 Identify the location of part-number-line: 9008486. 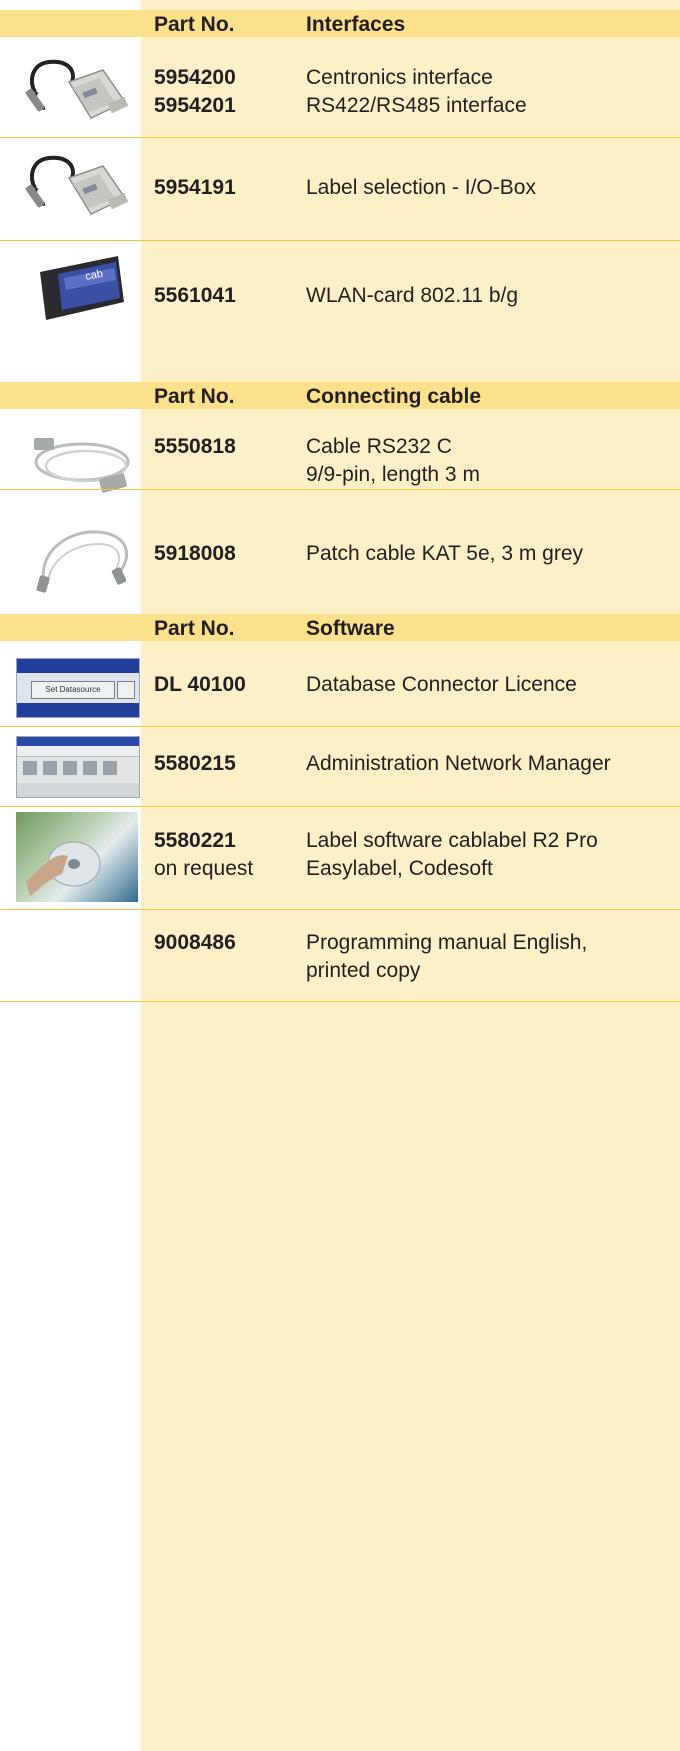
(195, 942).